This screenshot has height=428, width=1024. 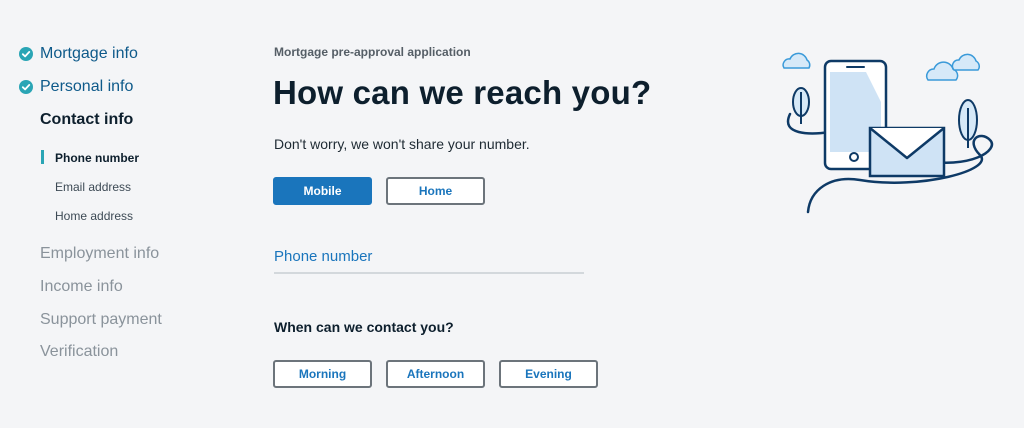 I want to click on sidebar-step-employment-info: Employment info, so click(x=99, y=254).